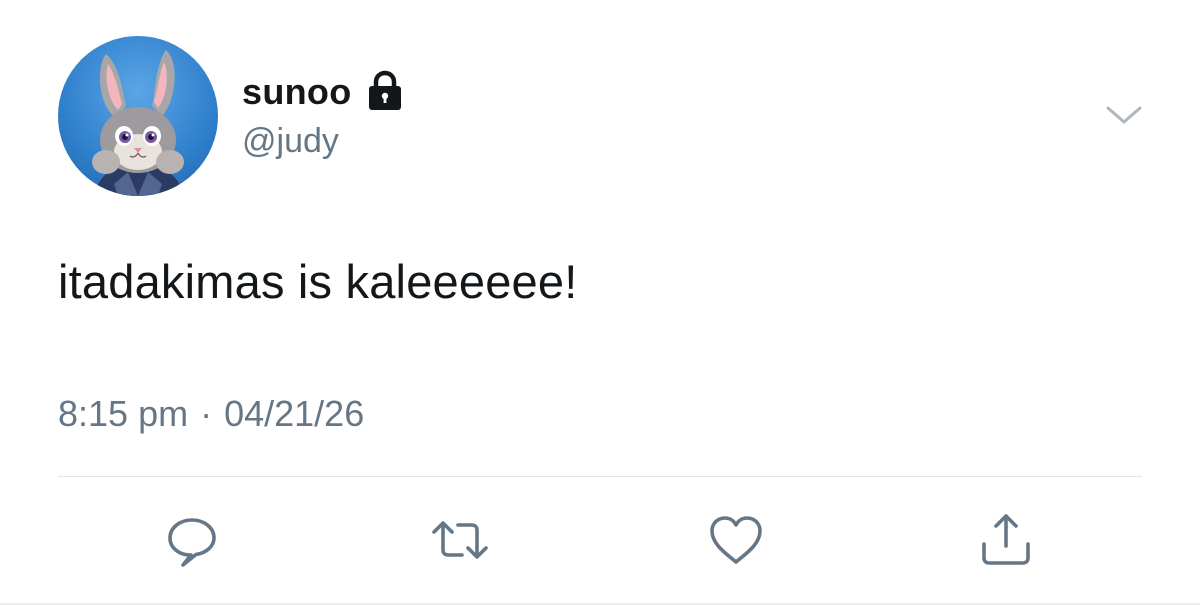  I want to click on user-name-row: sunoo, so click(324, 92).